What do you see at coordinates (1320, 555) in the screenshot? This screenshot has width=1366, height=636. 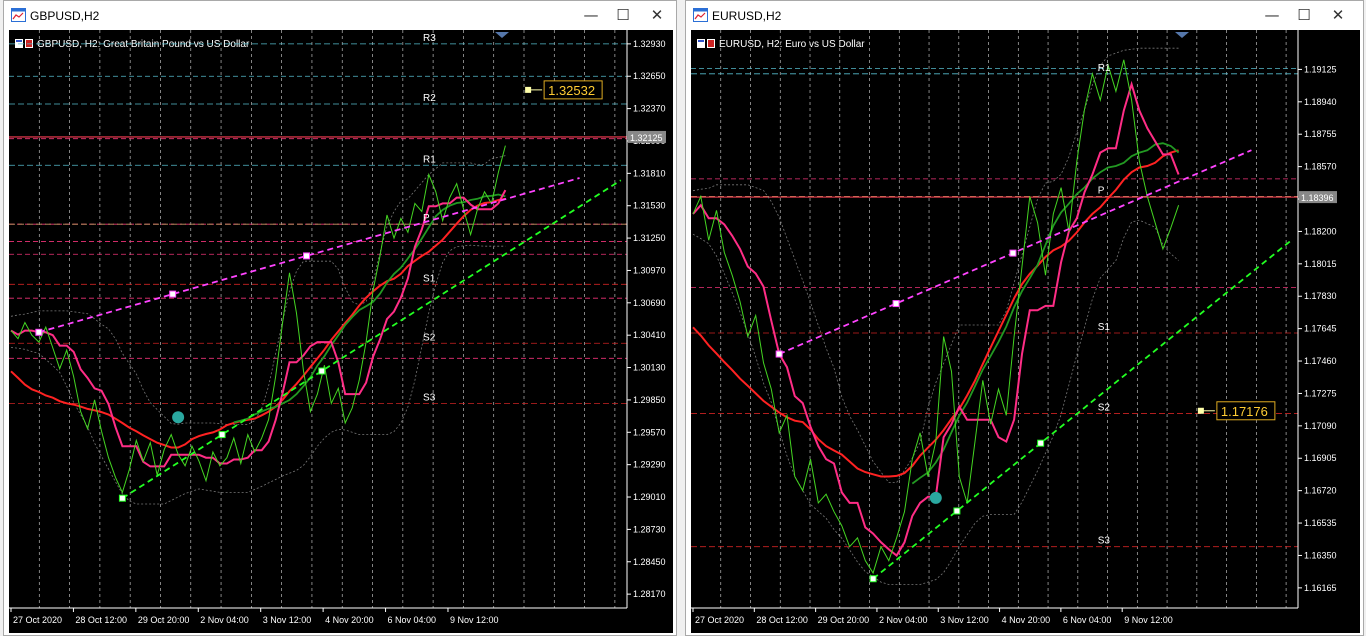 I see `price-axis-label: 1.16350` at bounding box center [1320, 555].